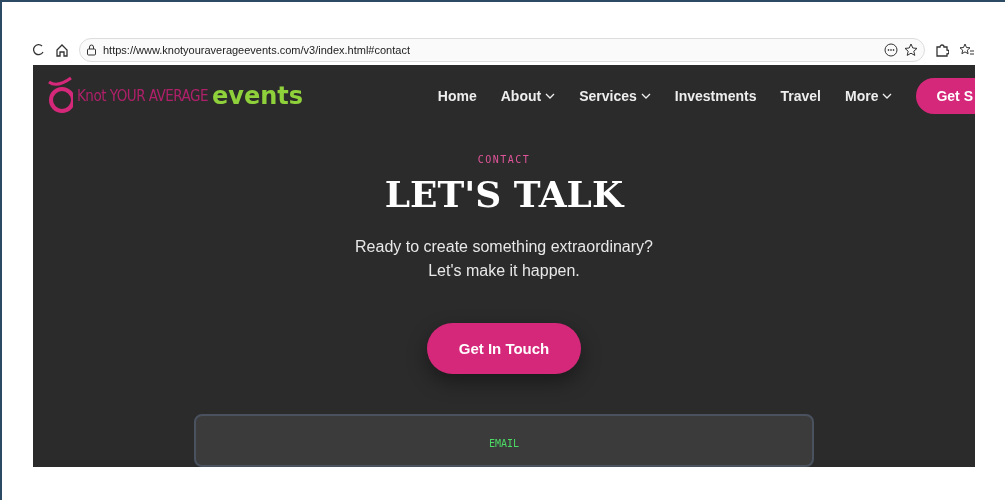  Describe the element at coordinates (504, 160) in the screenshot. I see `section-label: CONTACT` at that location.